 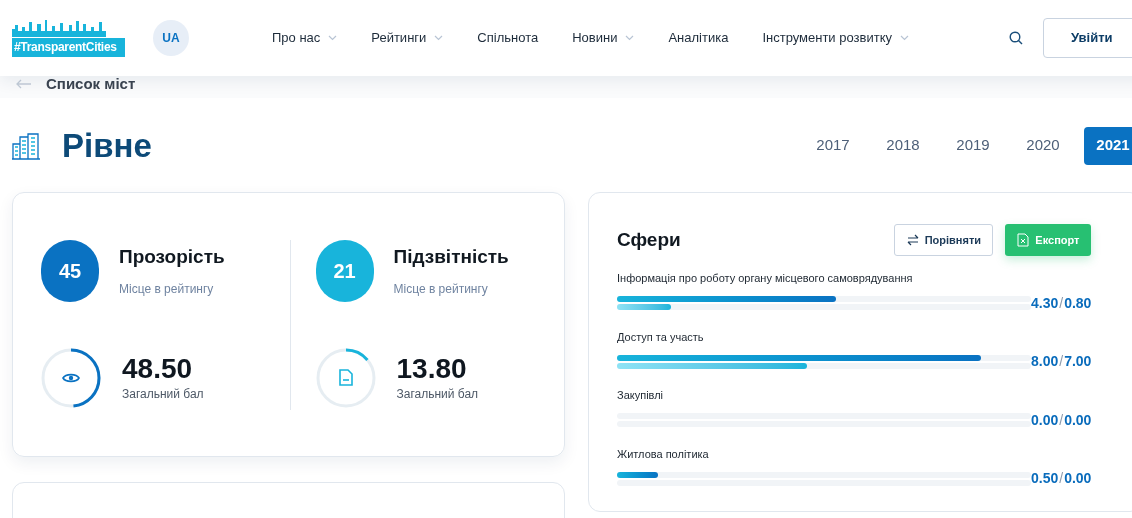 What do you see at coordinates (912, 240) in the screenshot?
I see `swap-arrows-icon` at bounding box center [912, 240].